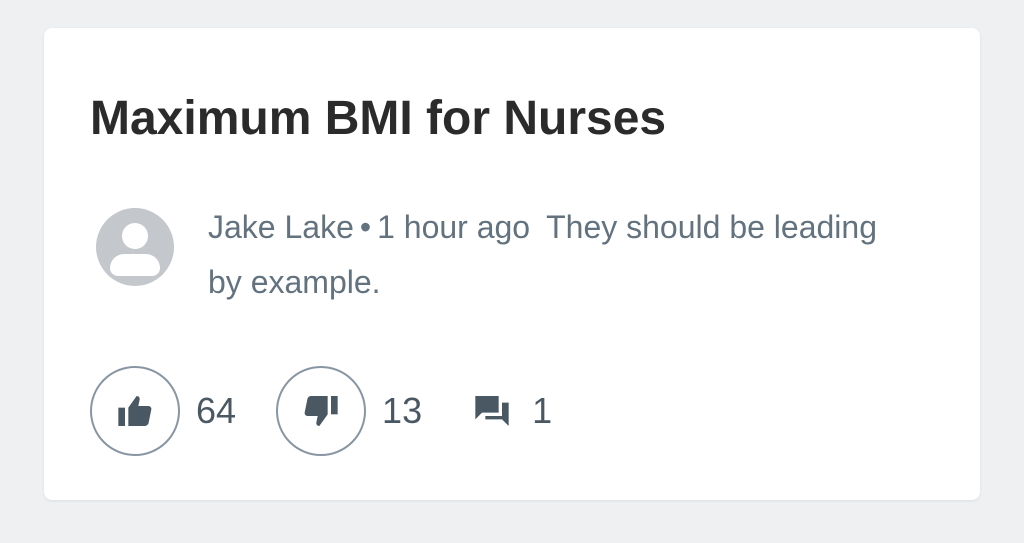  I want to click on comments-icon, so click(492, 411).